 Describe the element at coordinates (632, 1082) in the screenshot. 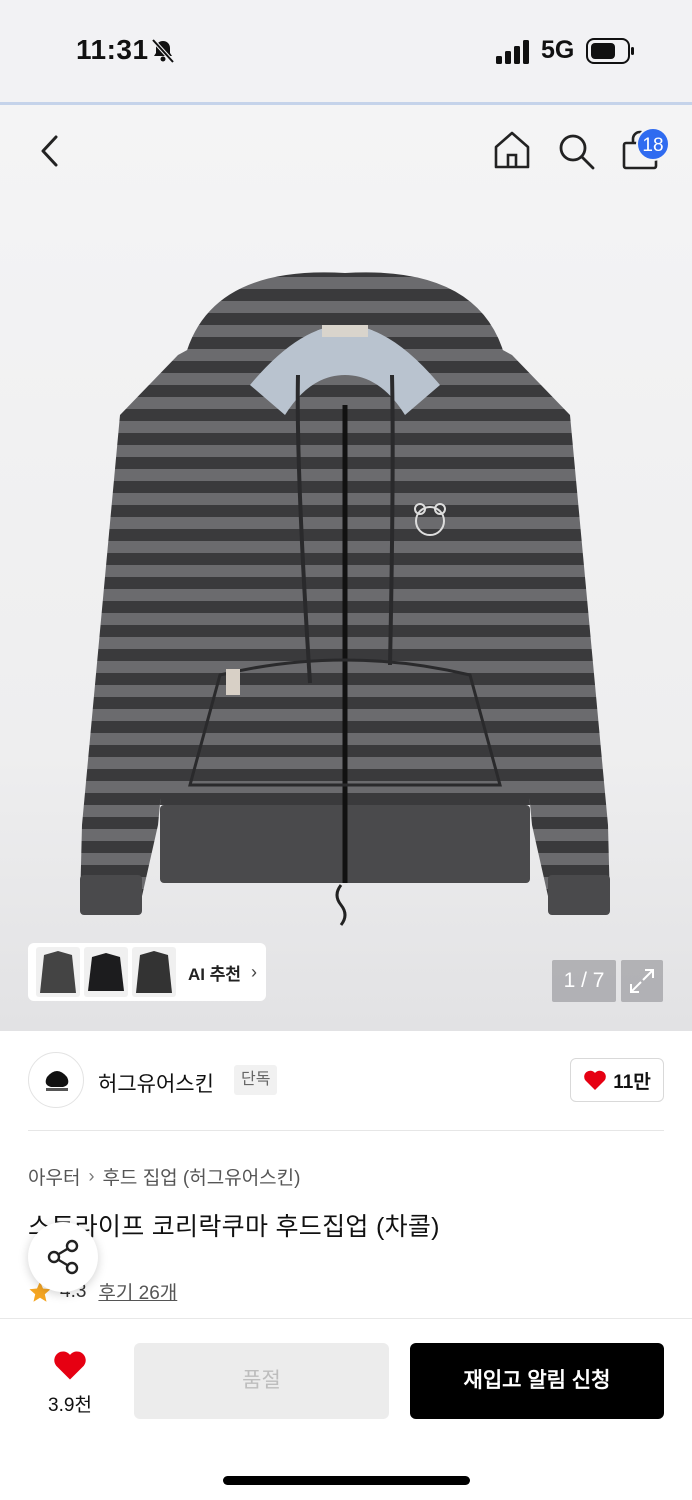

I see `brand-like-count: 11만` at that location.